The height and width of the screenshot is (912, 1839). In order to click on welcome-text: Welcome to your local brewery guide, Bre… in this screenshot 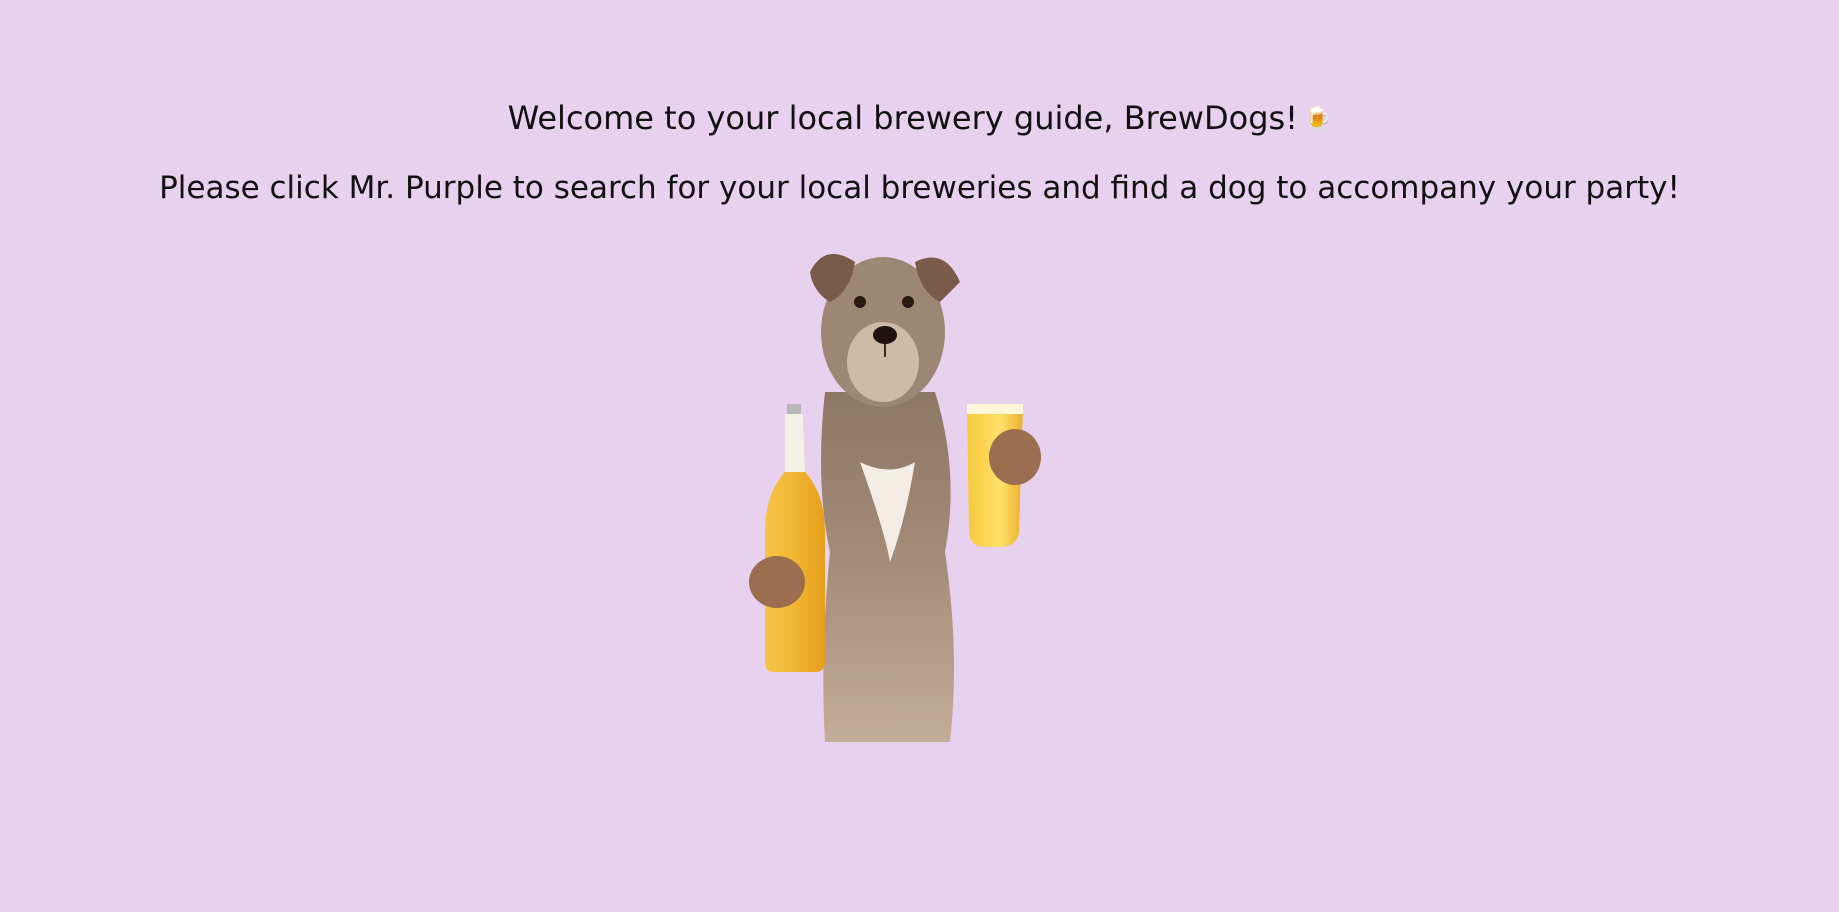, I will do `click(902, 118)`.